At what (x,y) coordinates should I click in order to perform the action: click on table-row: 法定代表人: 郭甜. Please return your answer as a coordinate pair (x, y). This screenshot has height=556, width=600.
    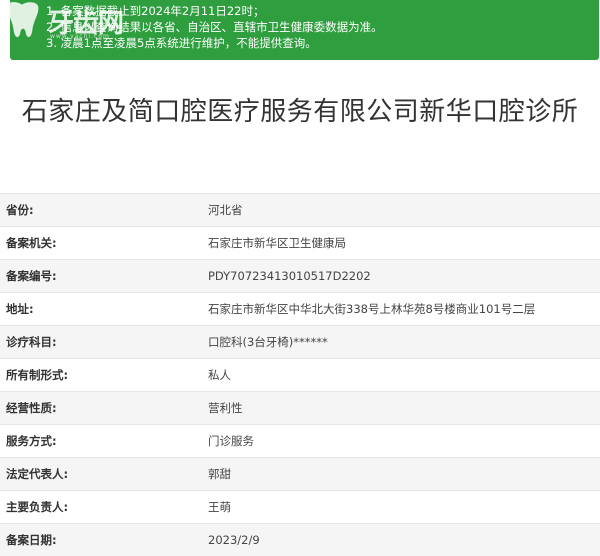
    Looking at the image, I should click on (300, 473).